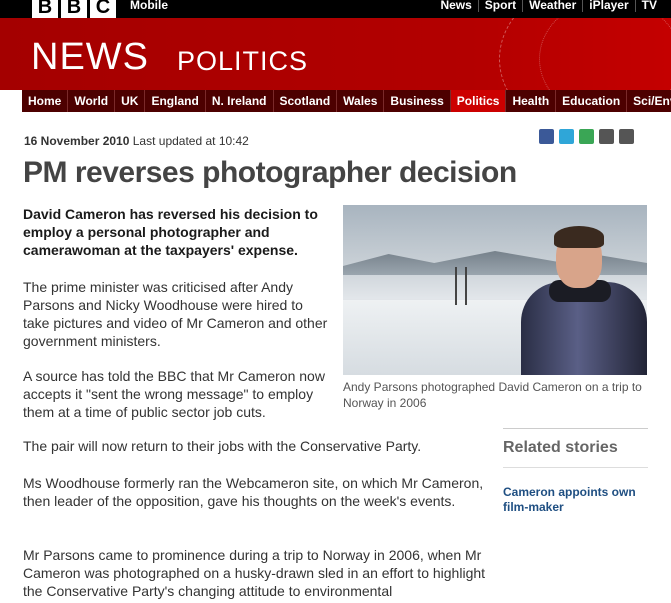 This screenshot has height=603, width=671. Describe the element at coordinates (606, 136) in the screenshot. I see `email-icon` at that location.